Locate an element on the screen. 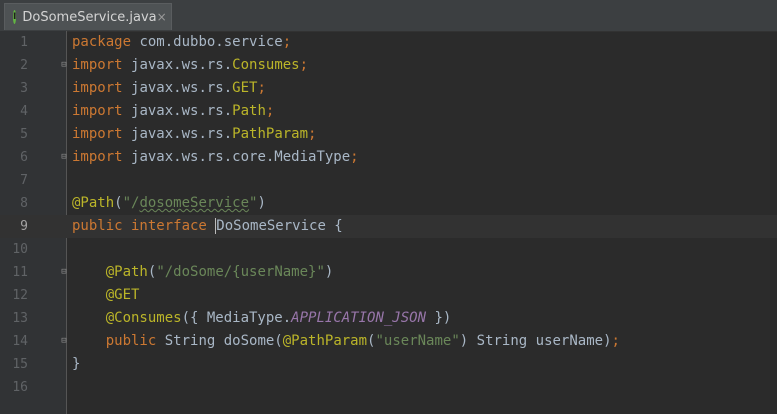 The image size is (777, 414). code-token: "/doSome/{userName}" is located at coordinates (240, 272).